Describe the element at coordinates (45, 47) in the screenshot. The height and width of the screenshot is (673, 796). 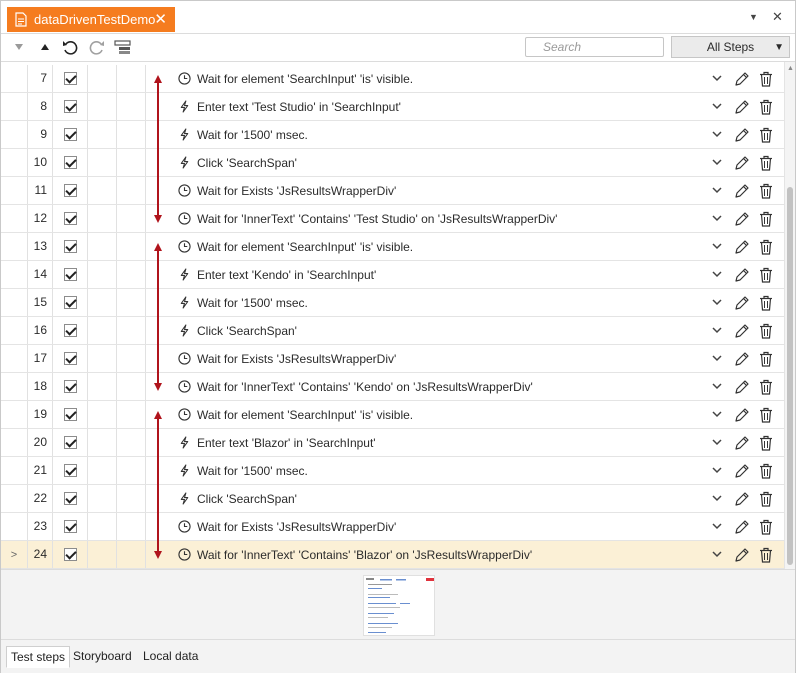
I see `move-up-icon` at that location.